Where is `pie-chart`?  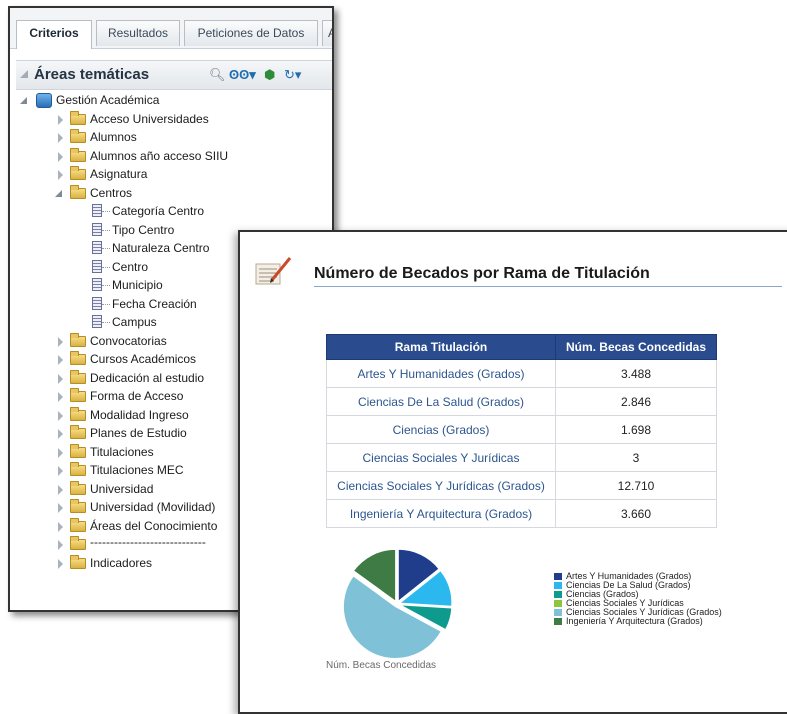 pie-chart is located at coordinates (397, 603).